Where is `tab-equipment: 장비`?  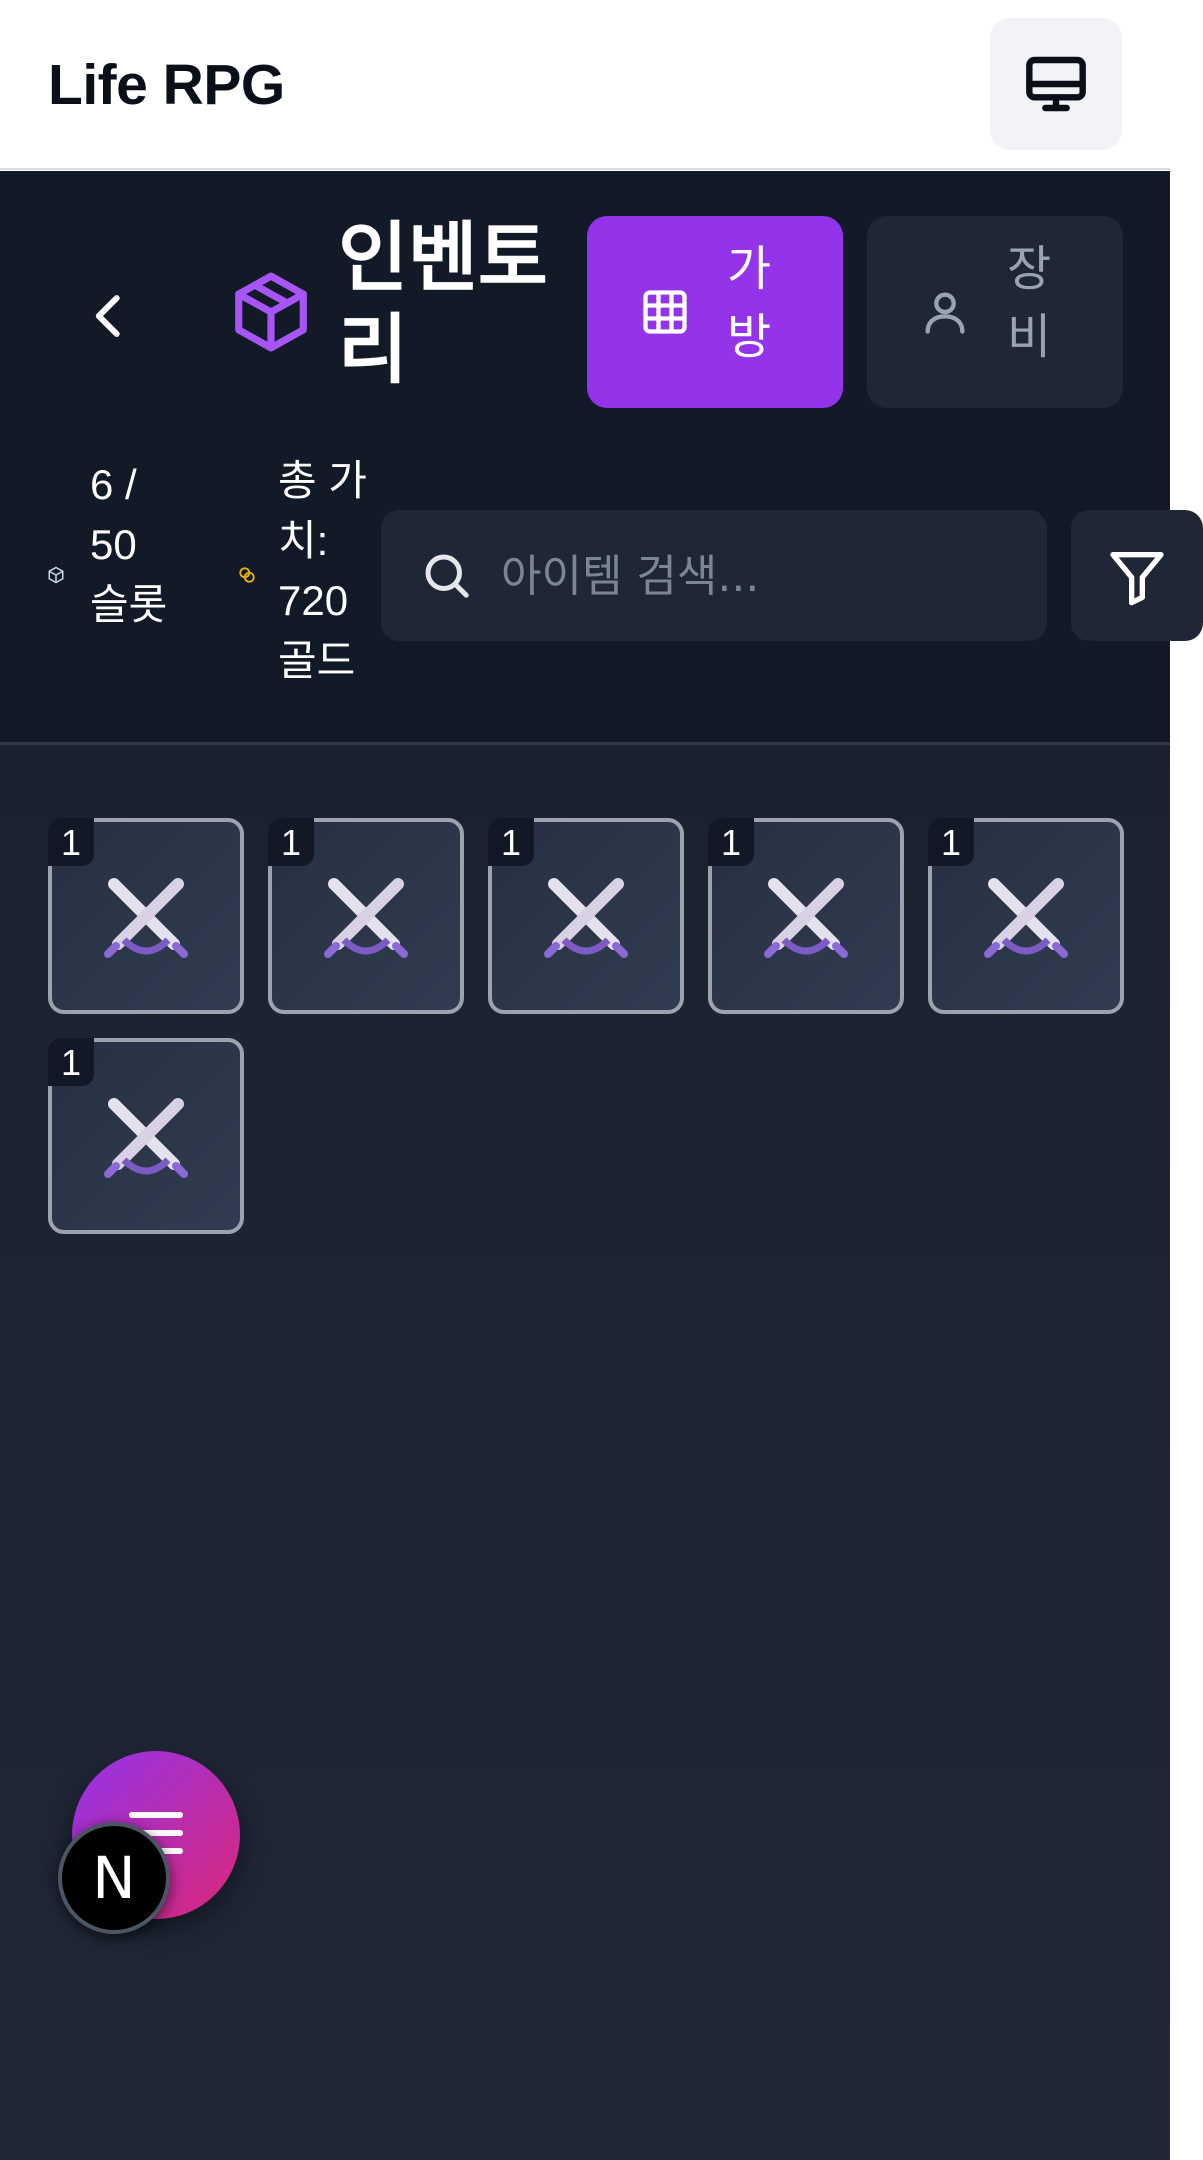
tab-equipment: 장비 is located at coordinates (995, 312).